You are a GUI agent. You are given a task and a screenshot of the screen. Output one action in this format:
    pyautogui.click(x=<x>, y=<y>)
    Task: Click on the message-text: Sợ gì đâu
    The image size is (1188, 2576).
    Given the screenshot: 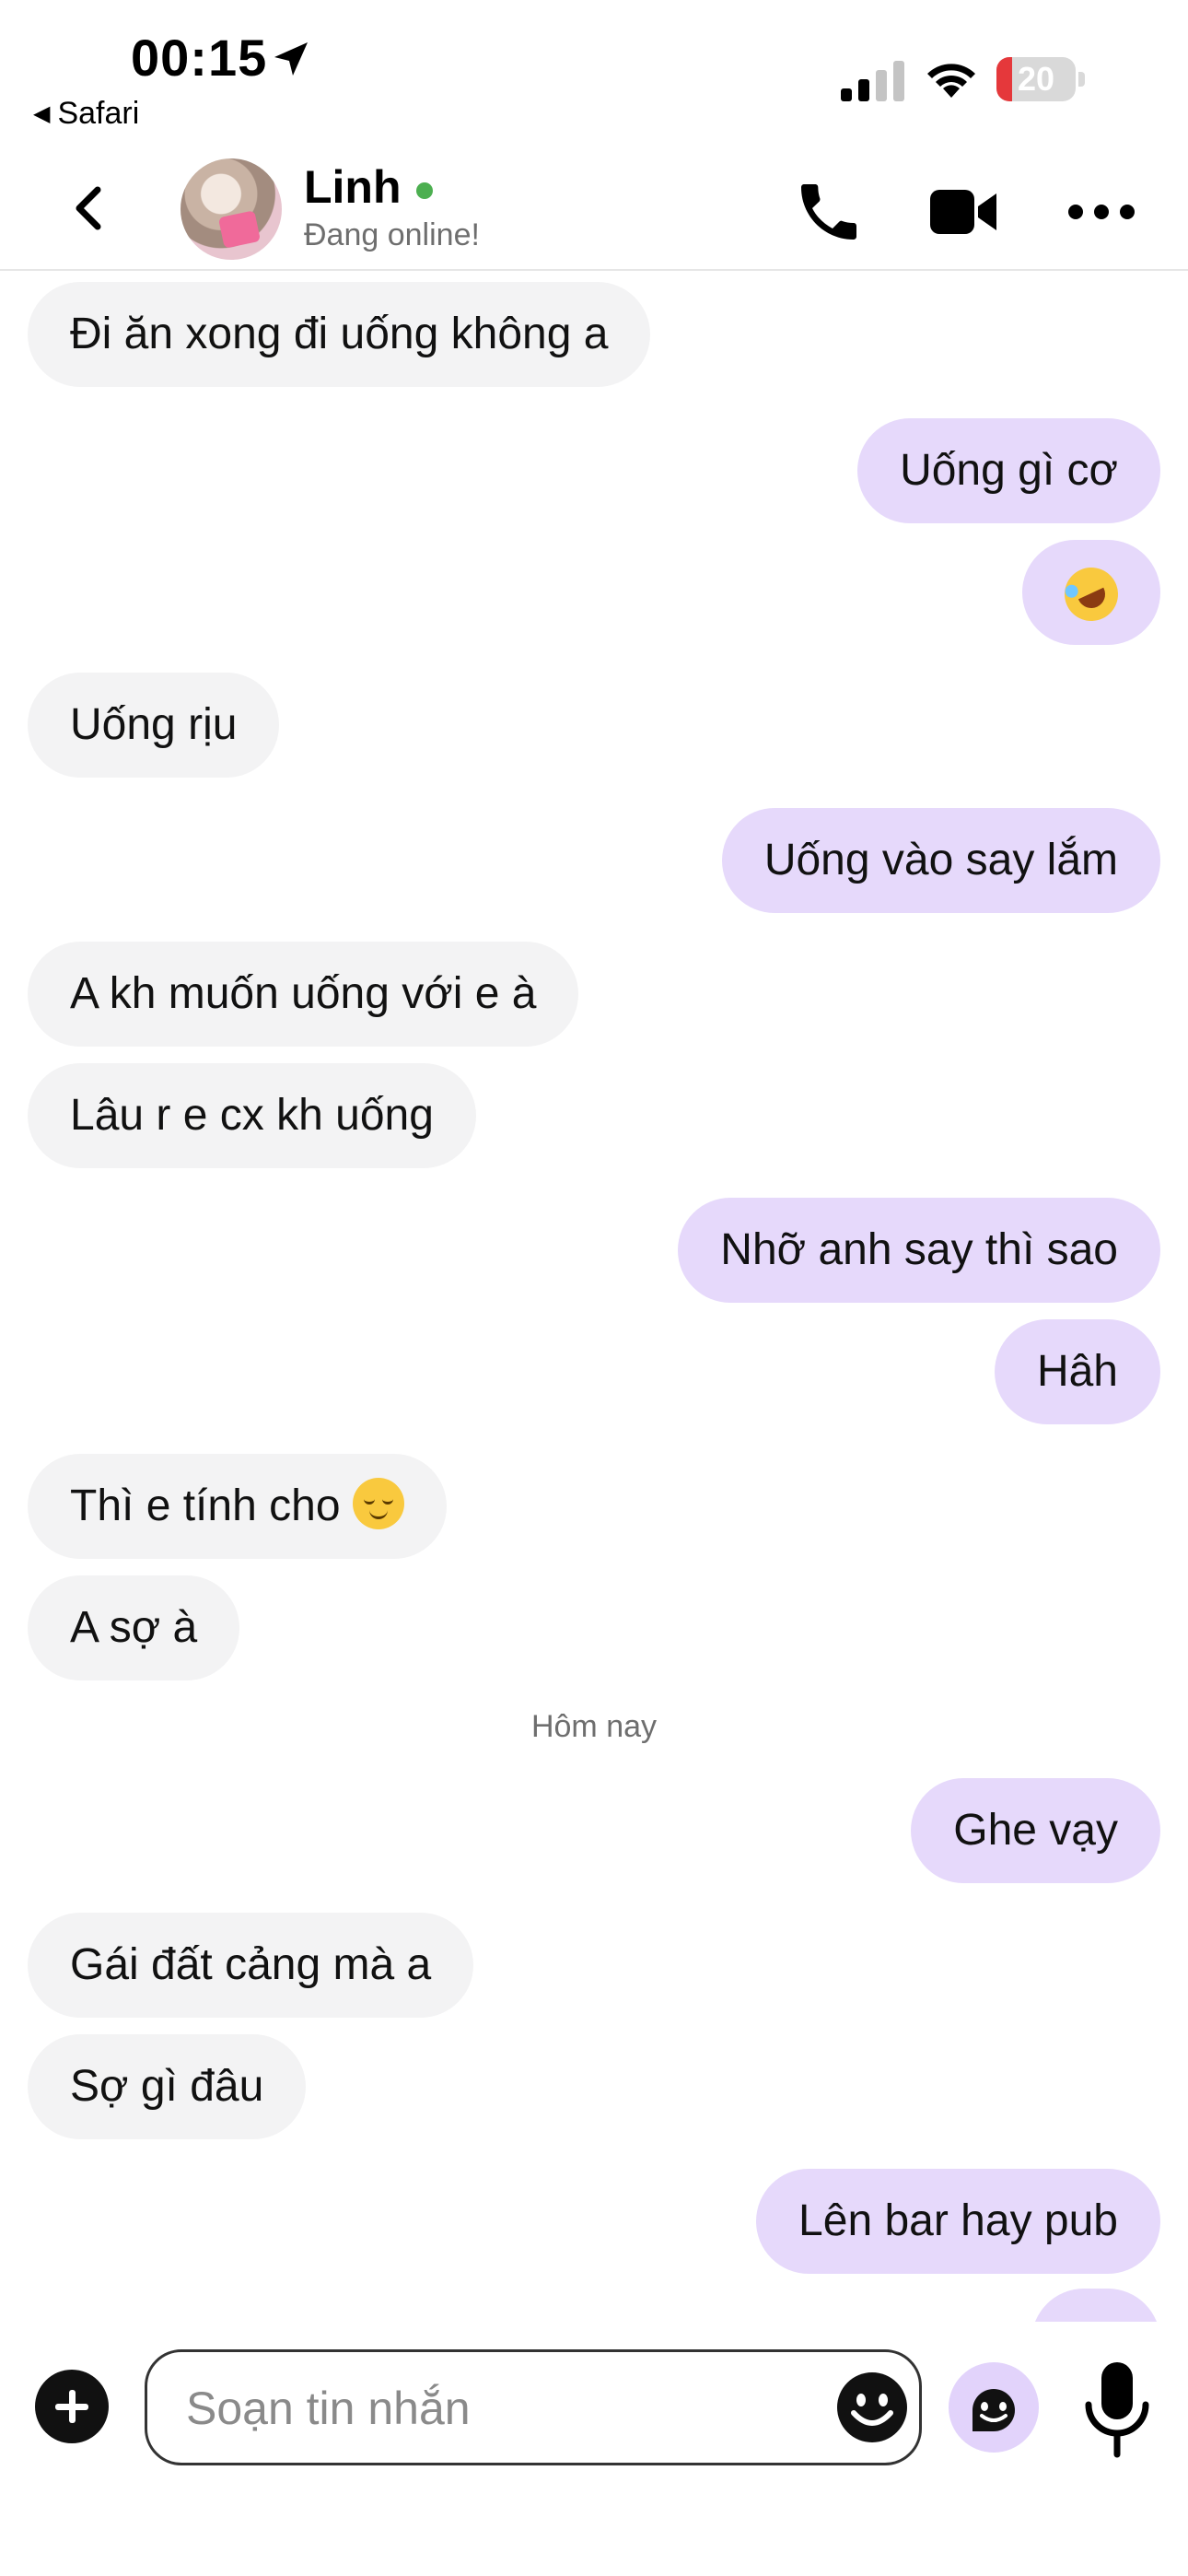 What is the action you would take?
    pyautogui.click(x=167, y=2086)
    